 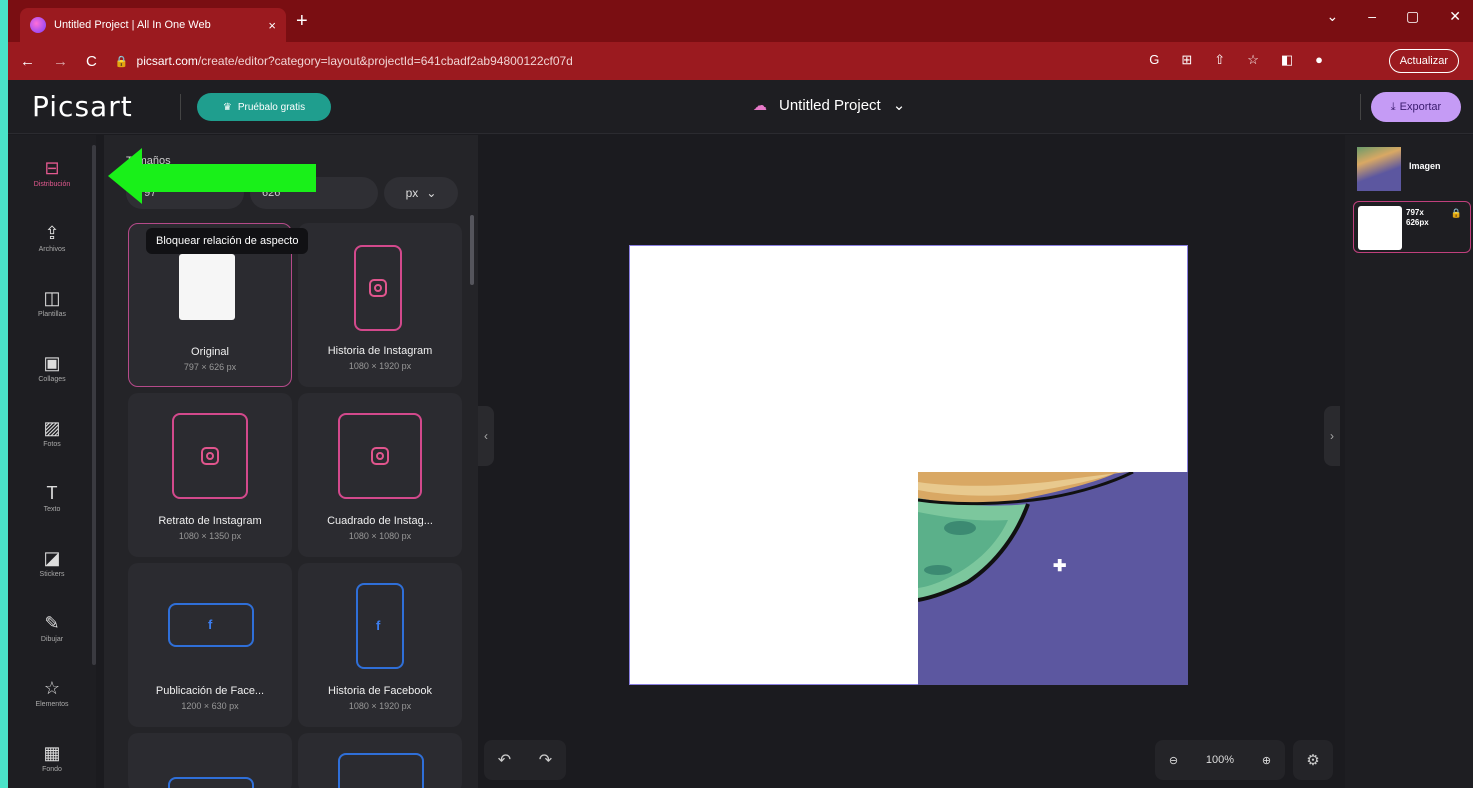 I want to click on size-card-instagram-square: Cuadrado de Instag... 1080 × 1080 px, so click(x=380, y=475).